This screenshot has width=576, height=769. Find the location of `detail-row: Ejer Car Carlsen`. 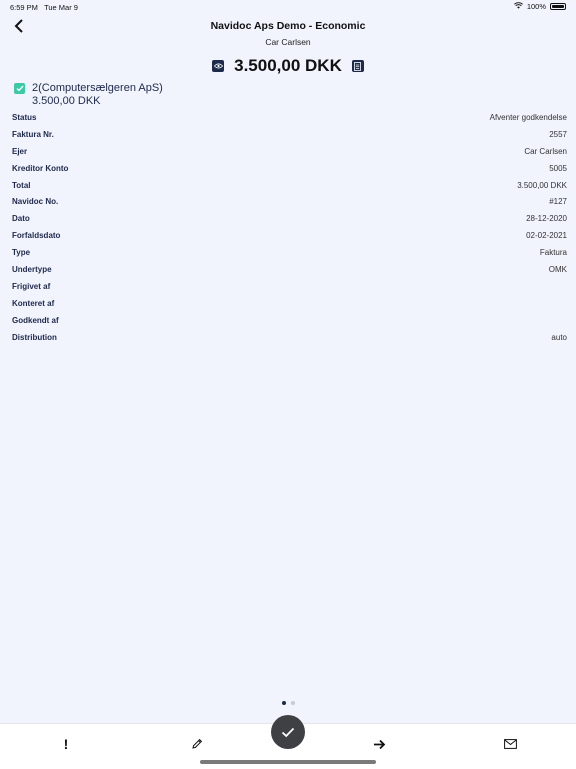

detail-row: Ejer Car Carlsen is located at coordinates (289, 151).